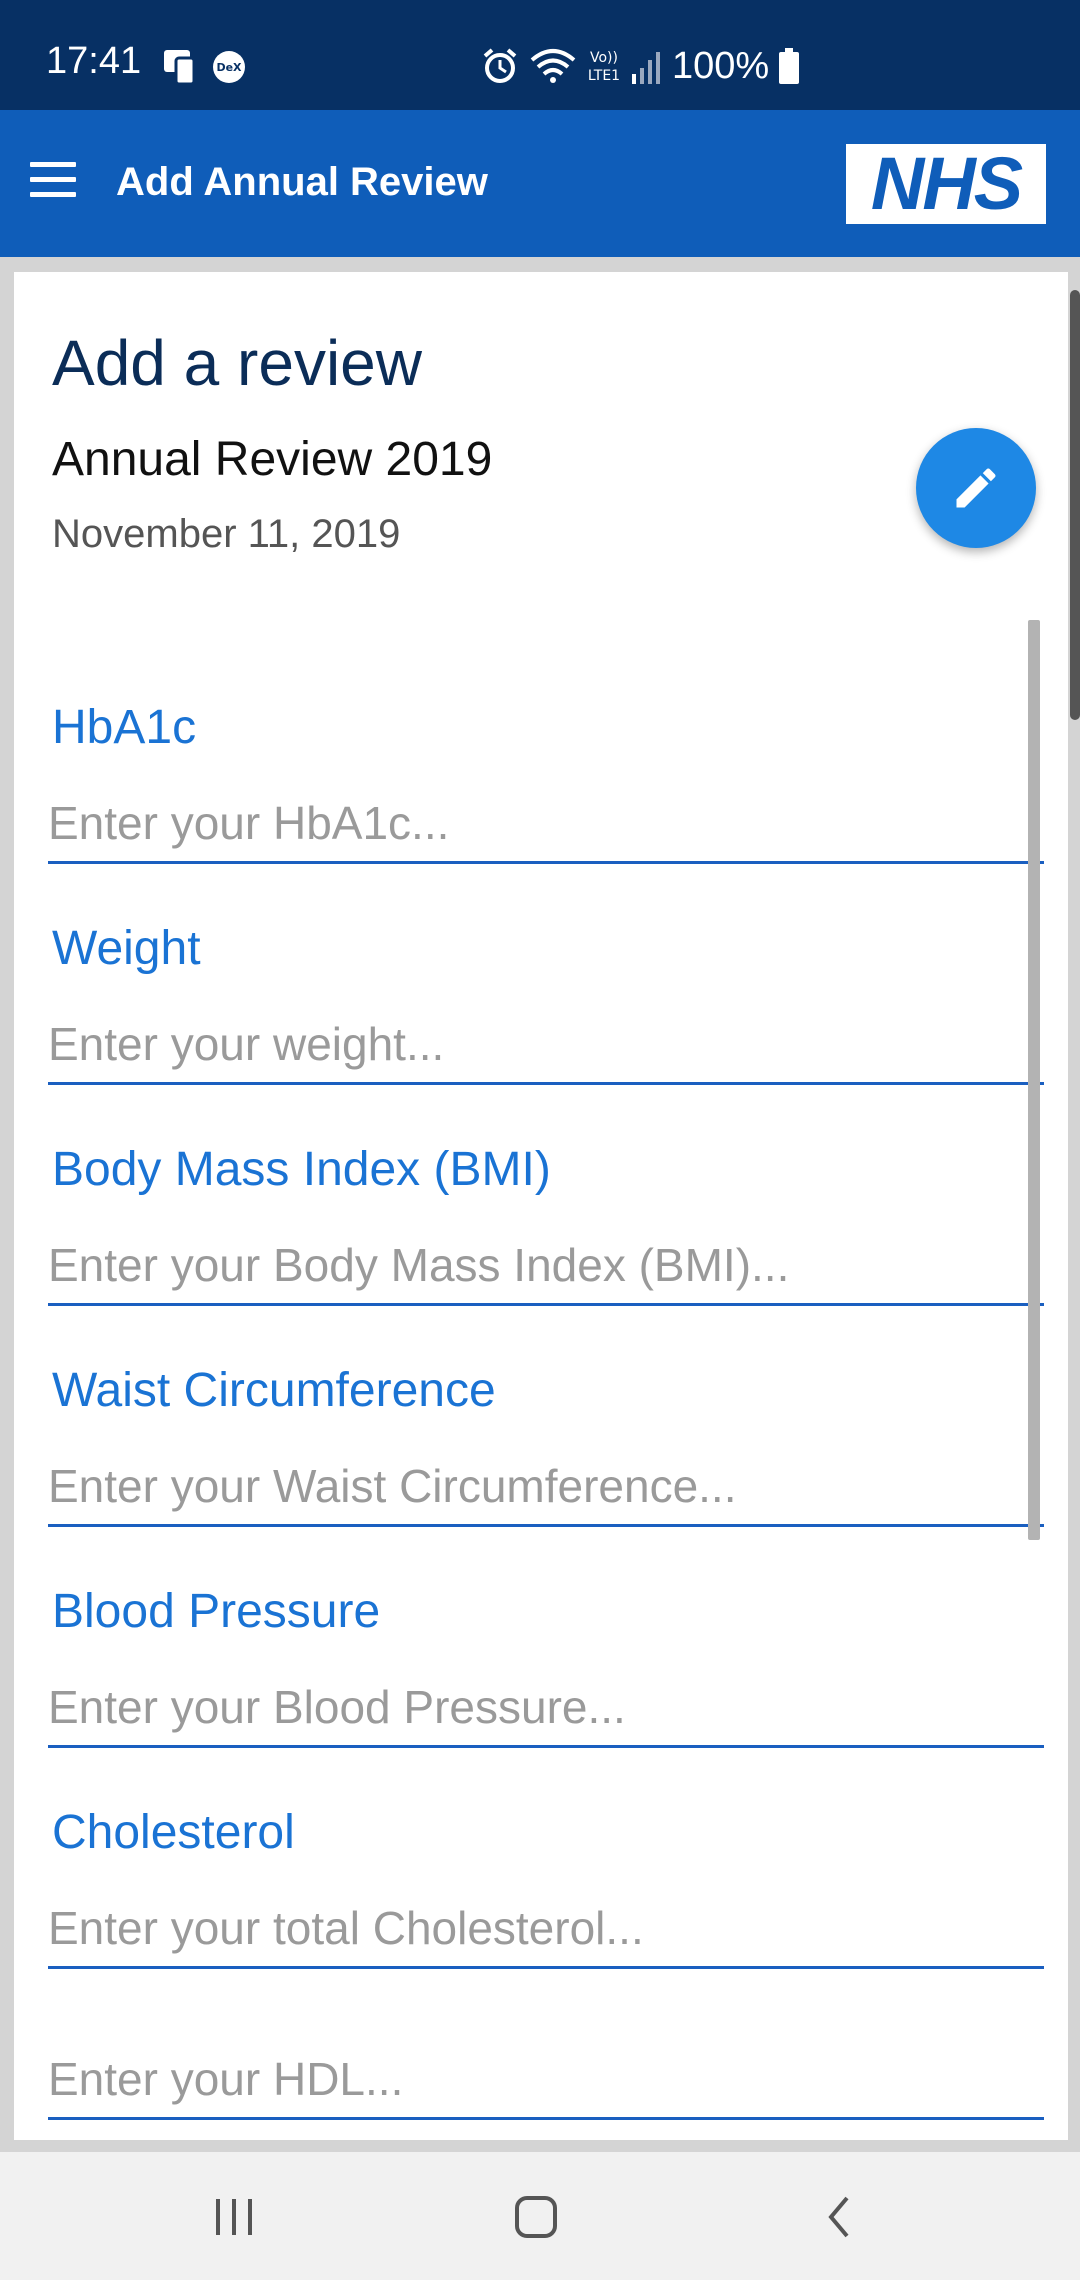  I want to click on waist-circumference-input, so click(546, 1487).